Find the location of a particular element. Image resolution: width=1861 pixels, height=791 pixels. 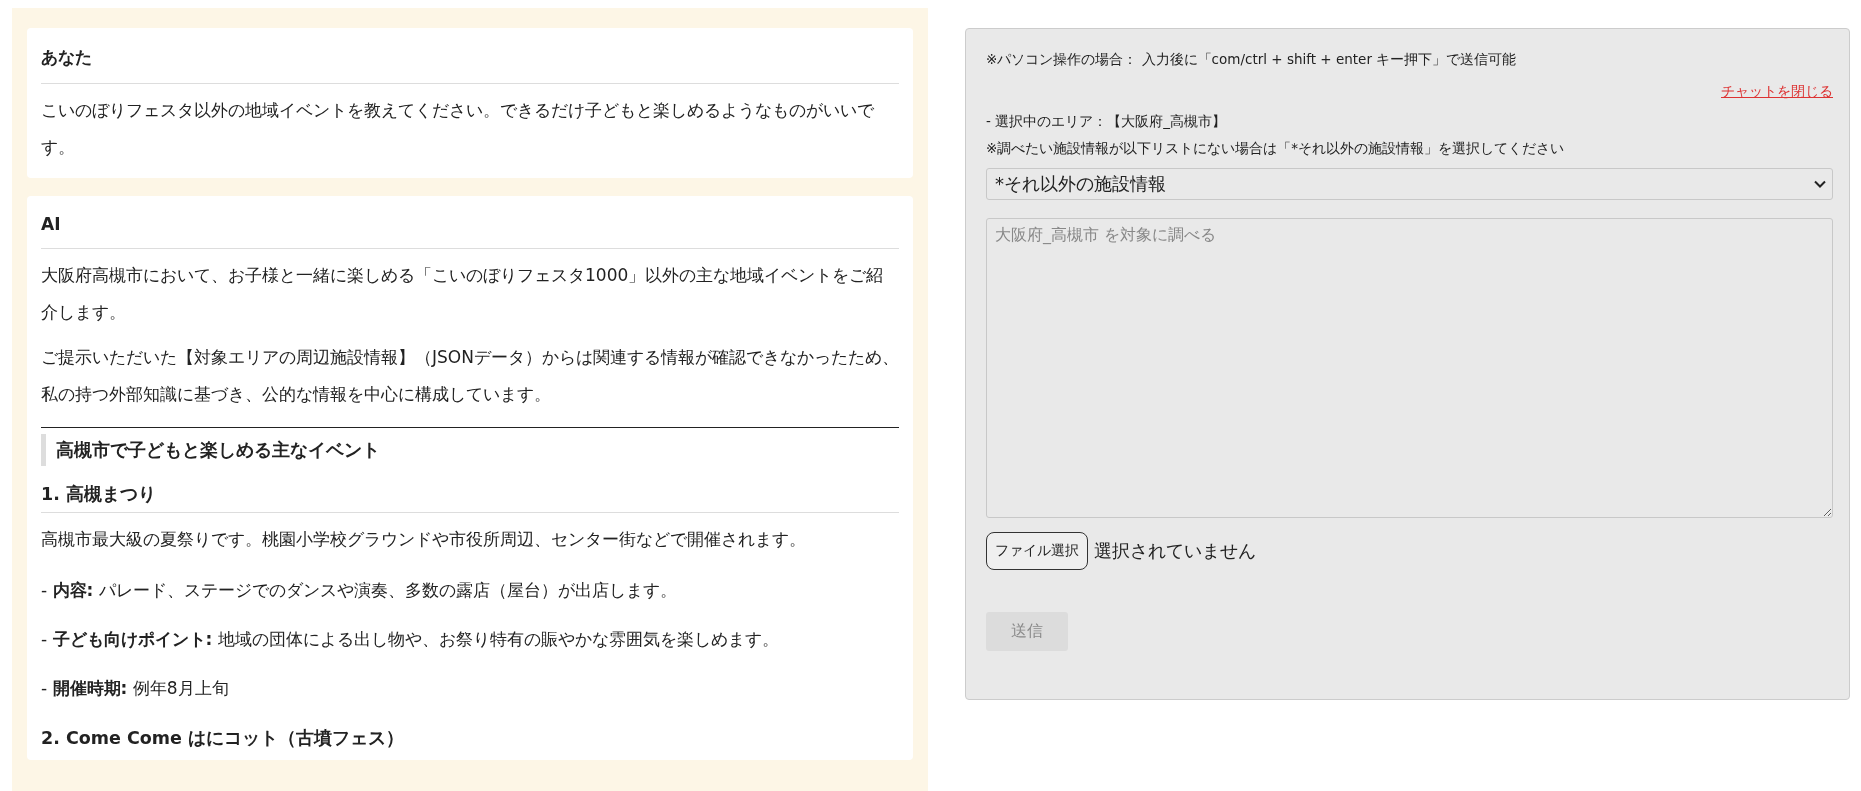

sender-label: あなた is located at coordinates (470, 59).